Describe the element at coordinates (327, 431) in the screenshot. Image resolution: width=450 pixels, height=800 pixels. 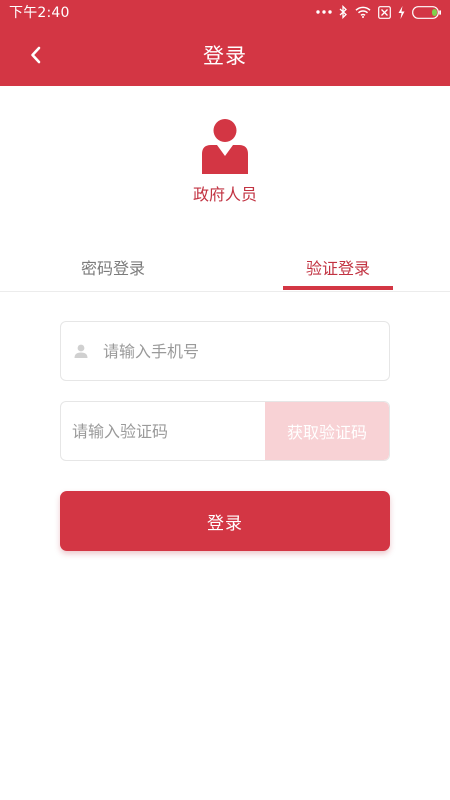
I see `get-code-button: 获取验证码` at that location.